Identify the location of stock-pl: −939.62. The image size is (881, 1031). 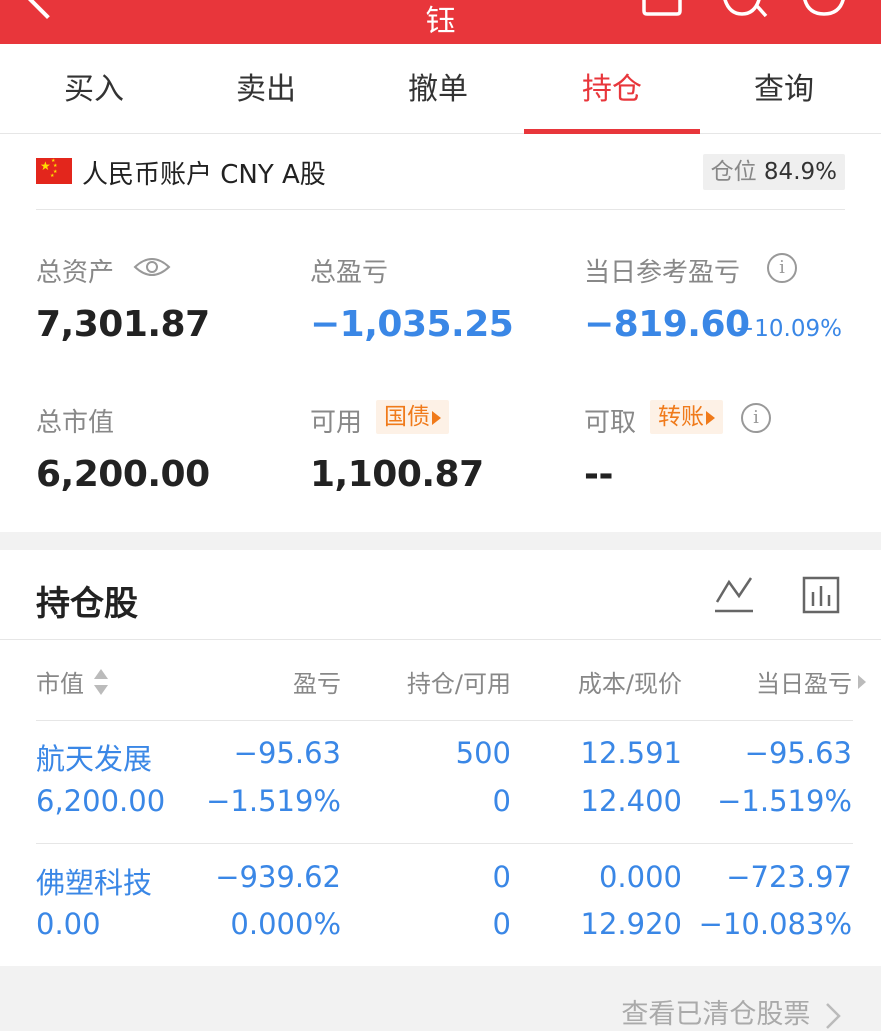
(278, 877).